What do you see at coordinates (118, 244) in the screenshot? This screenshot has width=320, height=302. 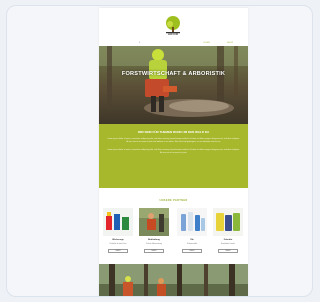 I see `partner-description: Produkte für den Forst` at bounding box center [118, 244].